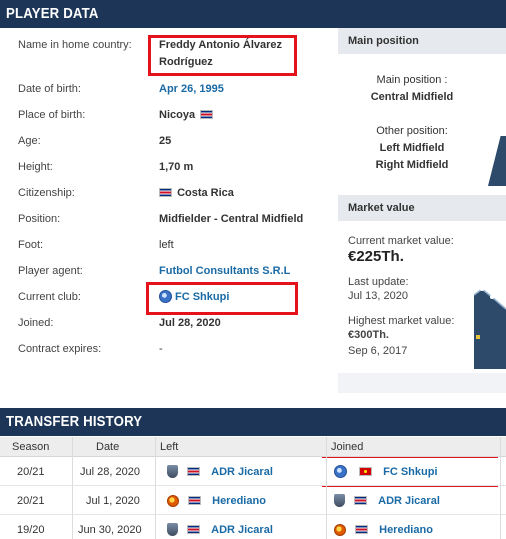 This screenshot has width=506, height=539. I want to click on col-joined: Joined, so click(347, 447).